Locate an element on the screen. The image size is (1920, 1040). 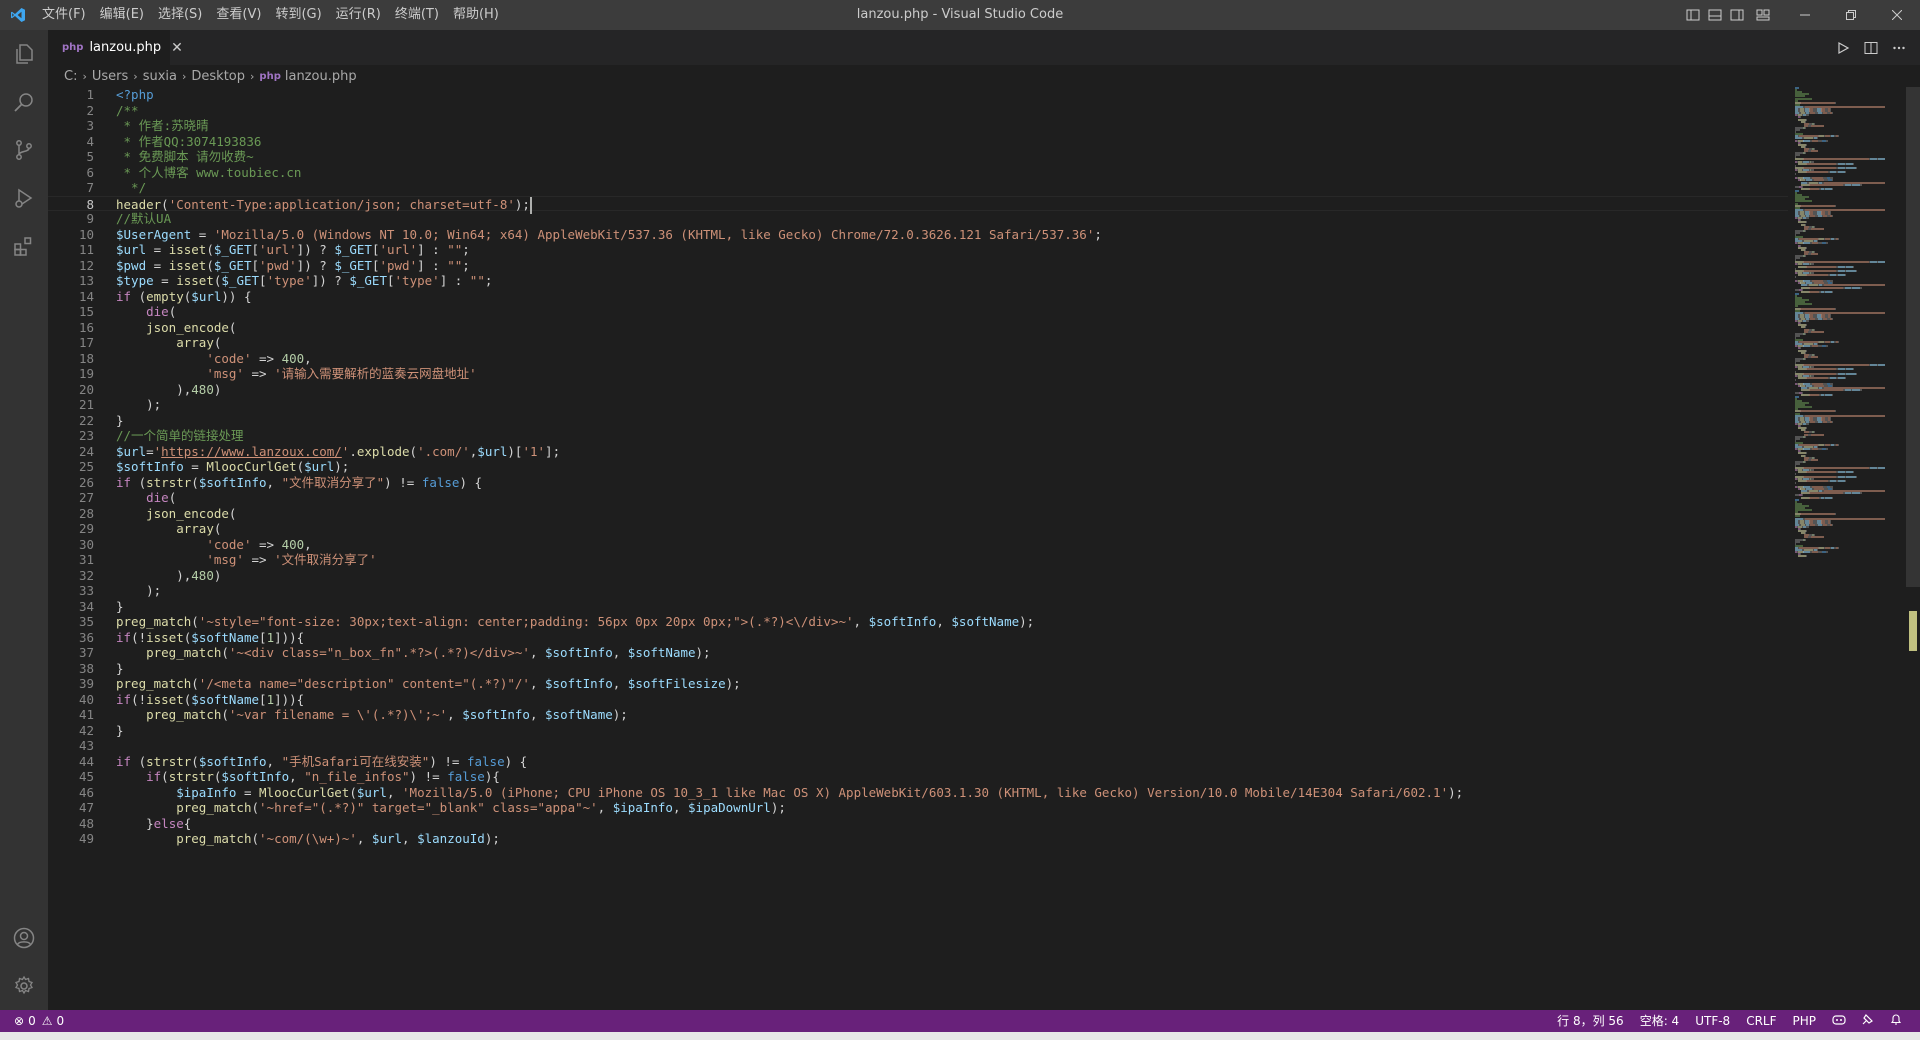
code-line: 36 if(!isset($softName[1])){ is located at coordinates (918, 638).